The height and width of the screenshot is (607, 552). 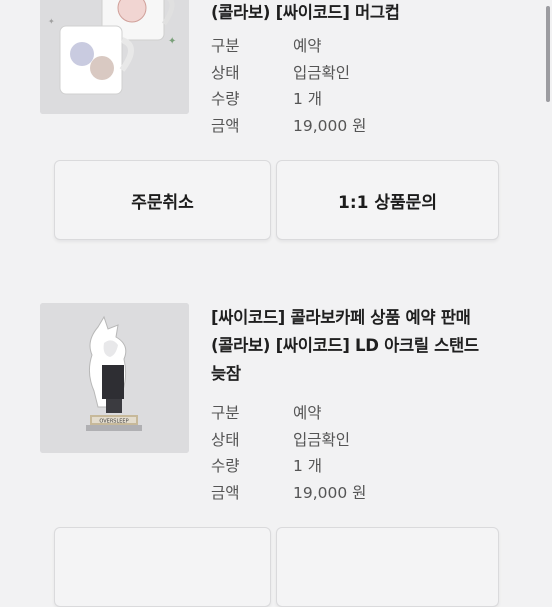 What do you see at coordinates (162, 567) in the screenshot?
I see `cancel-order-button` at bounding box center [162, 567].